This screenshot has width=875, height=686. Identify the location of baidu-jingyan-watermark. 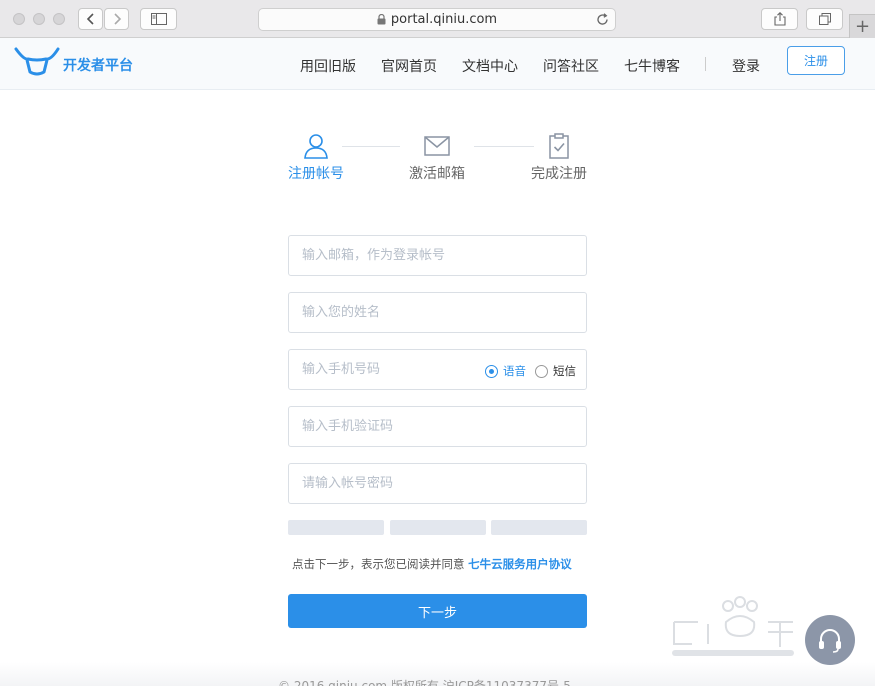
(733, 626).